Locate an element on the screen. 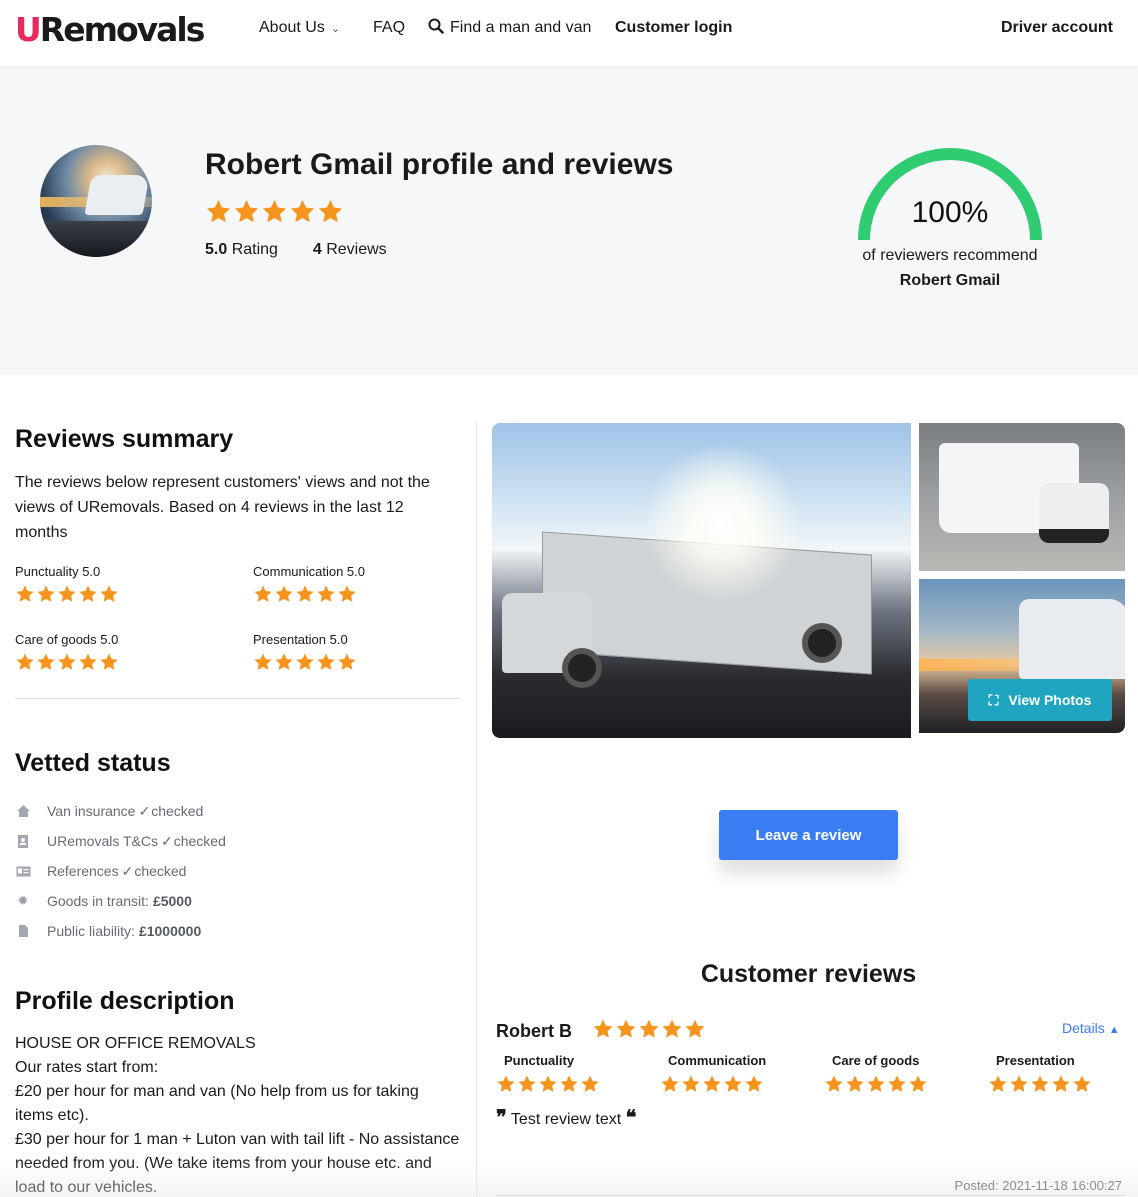 The image size is (1138, 1197). search-icon is located at coordinates (436, 26).